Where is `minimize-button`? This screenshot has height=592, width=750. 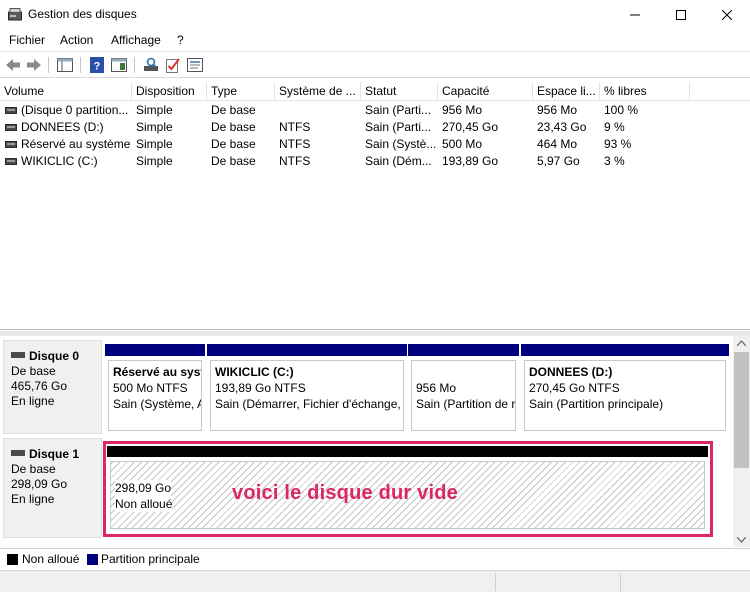
minimize-button is located at coordinates (635, 15).